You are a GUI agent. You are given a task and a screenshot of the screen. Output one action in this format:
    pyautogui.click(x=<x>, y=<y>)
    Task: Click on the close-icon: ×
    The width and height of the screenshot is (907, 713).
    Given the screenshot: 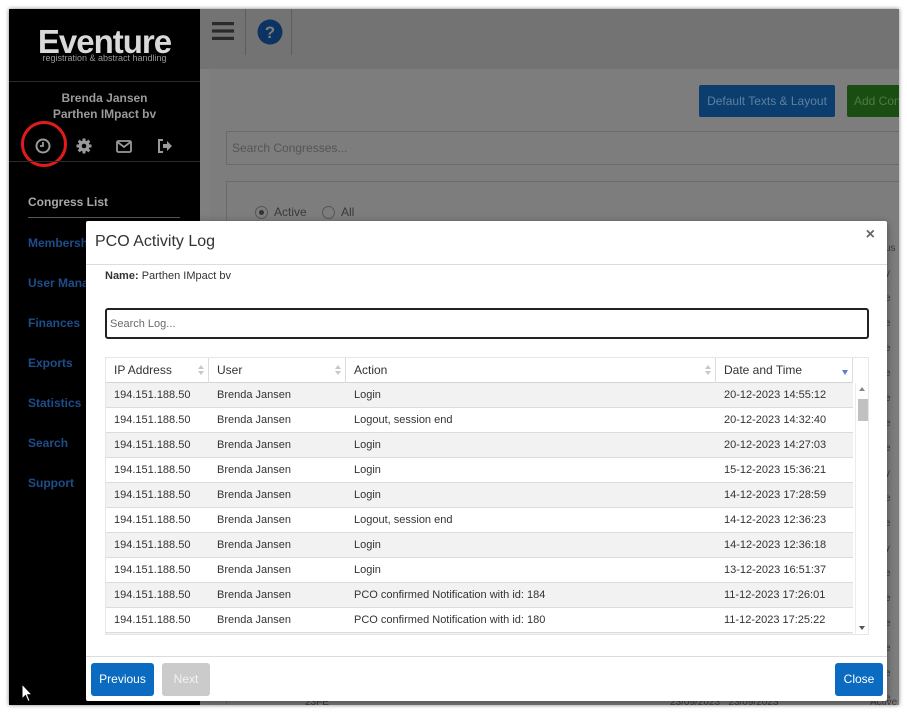 What is the action you would take?
    pyautogui.click(x=870, y=235)
    